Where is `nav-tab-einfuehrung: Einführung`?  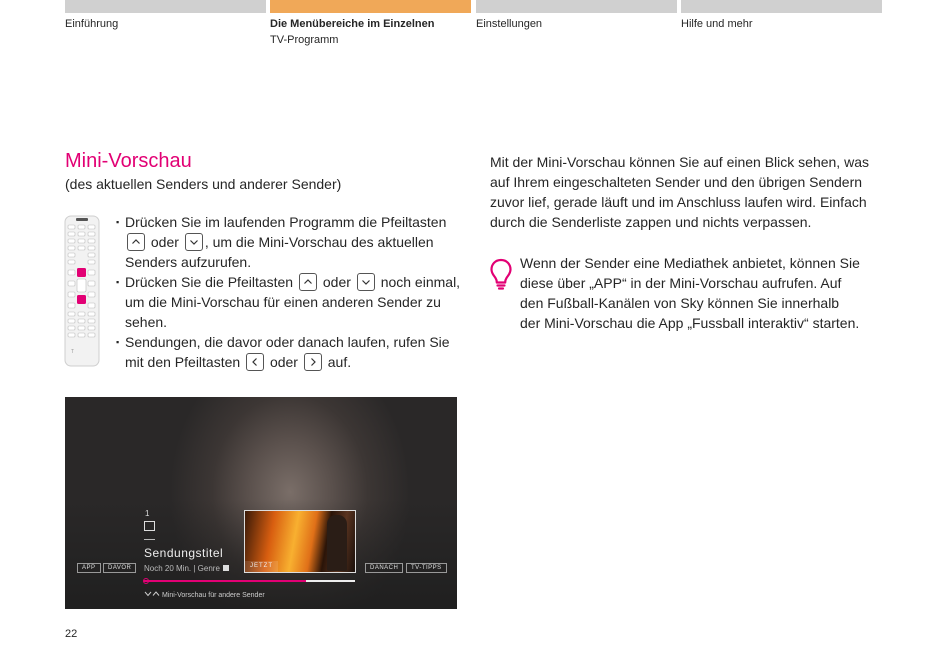
nav-tab-einfuehrung: Einführung is located at coordinates (165, 15).